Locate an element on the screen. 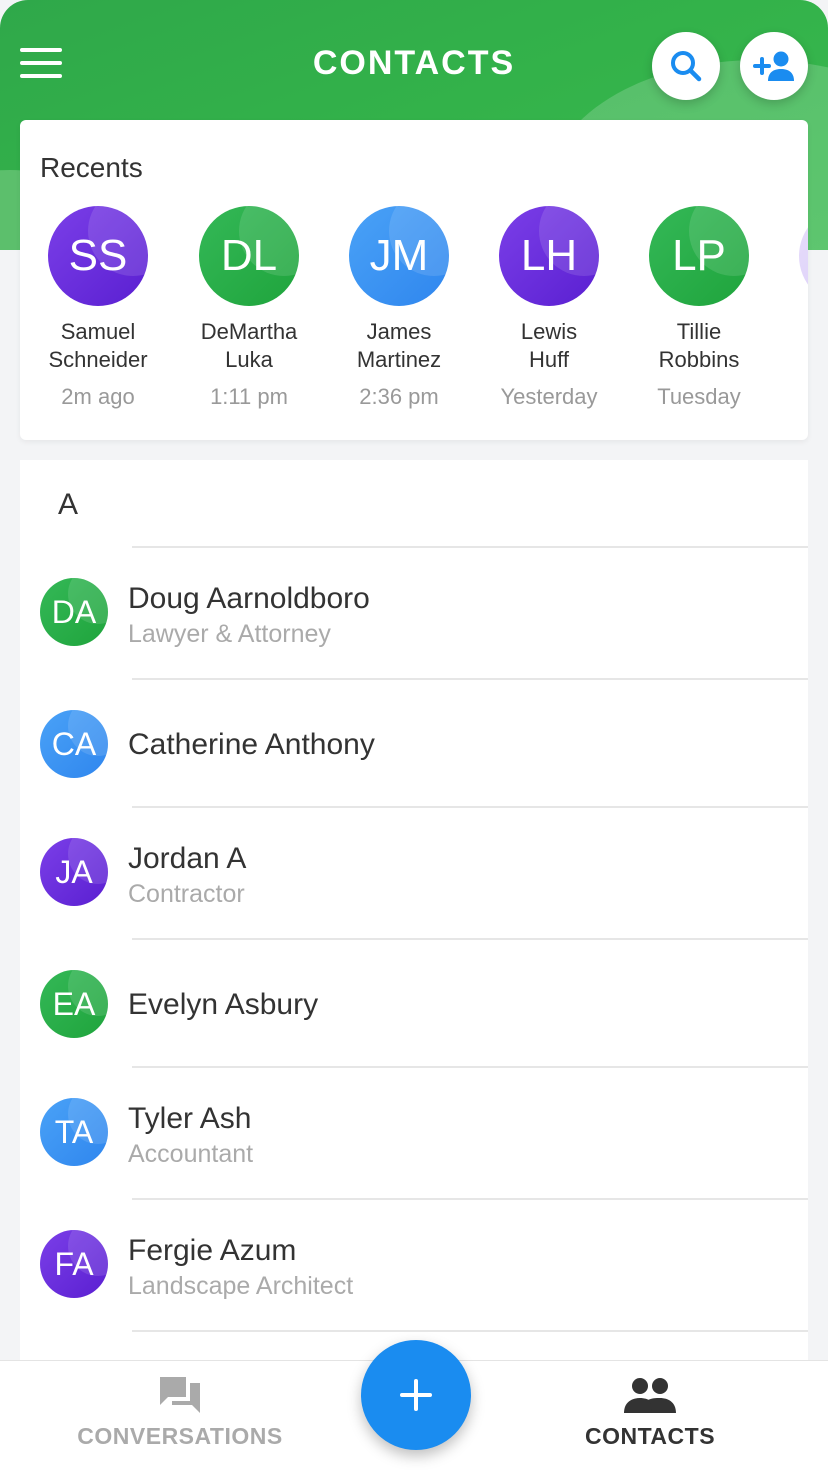  avatar is located at coordinates (803, 256).